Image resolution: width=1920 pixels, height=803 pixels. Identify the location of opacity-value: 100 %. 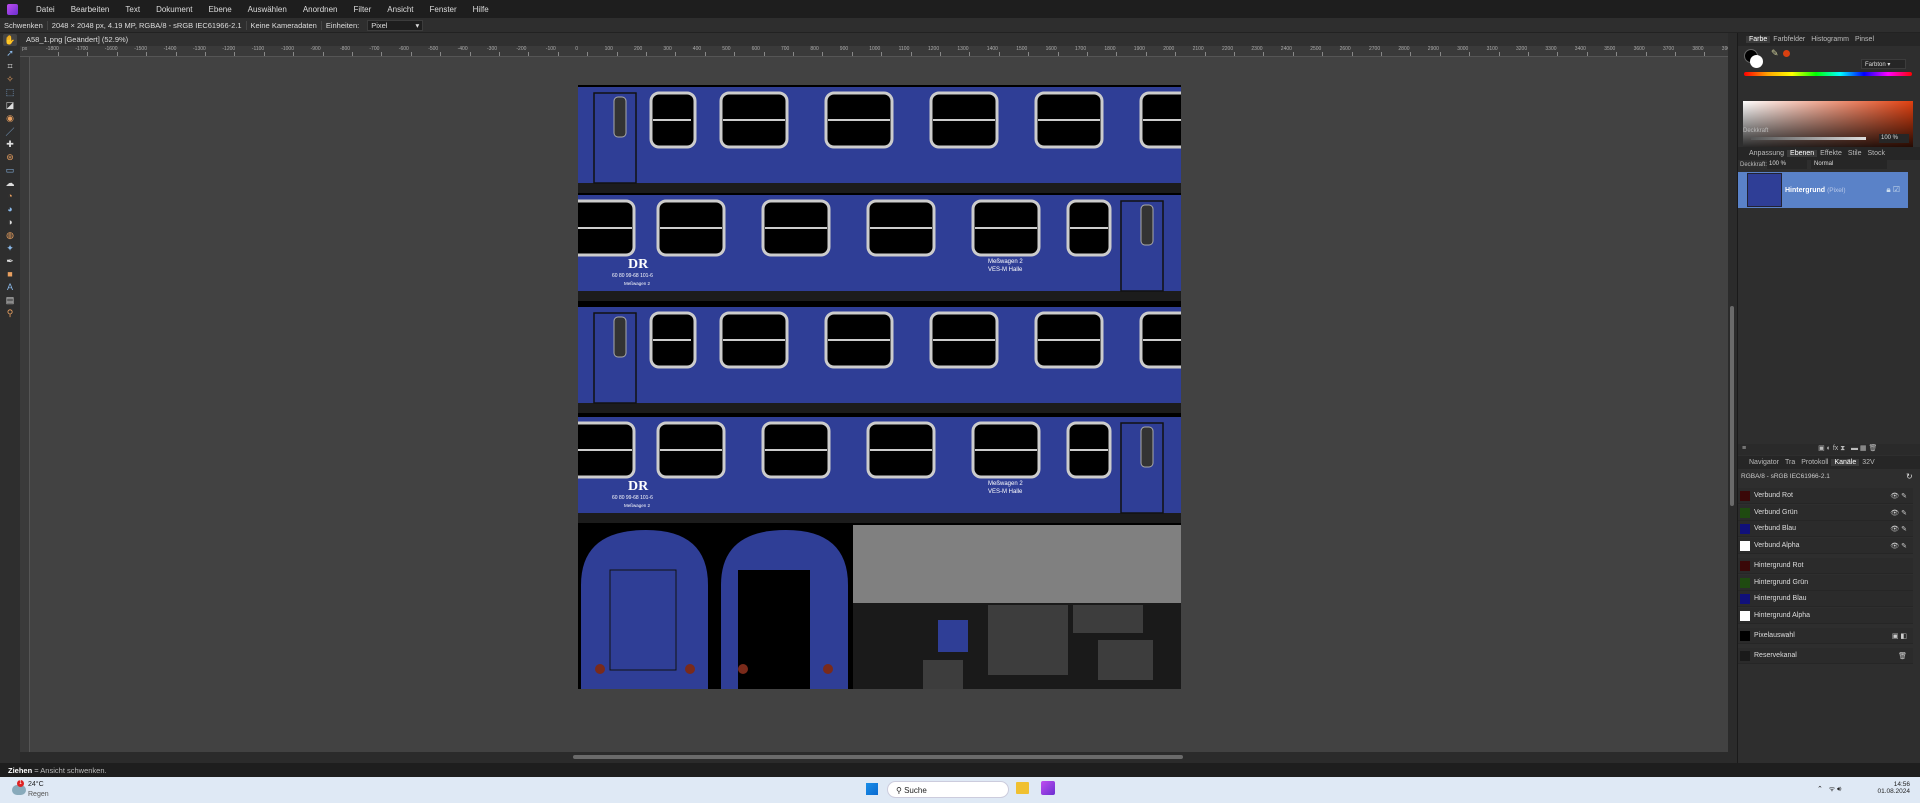
(1894, 138).